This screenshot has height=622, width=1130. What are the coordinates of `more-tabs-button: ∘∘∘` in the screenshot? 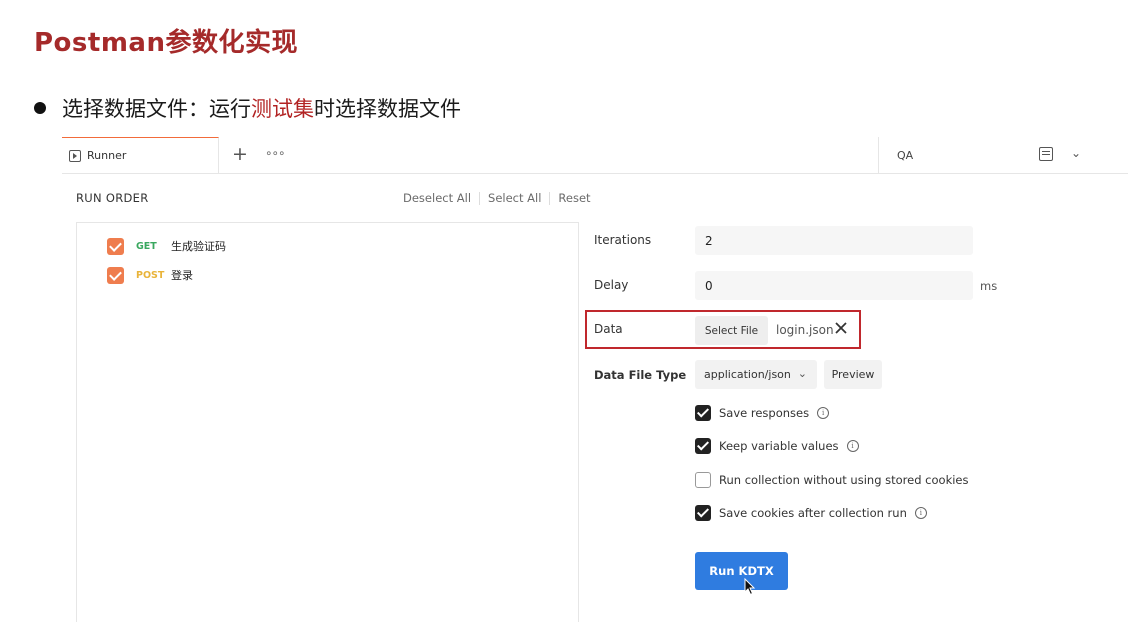 It's located at (275, 153).